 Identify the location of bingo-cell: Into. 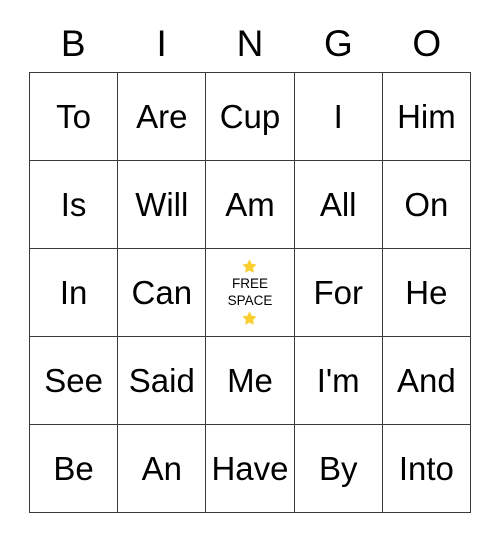
(426, 469).